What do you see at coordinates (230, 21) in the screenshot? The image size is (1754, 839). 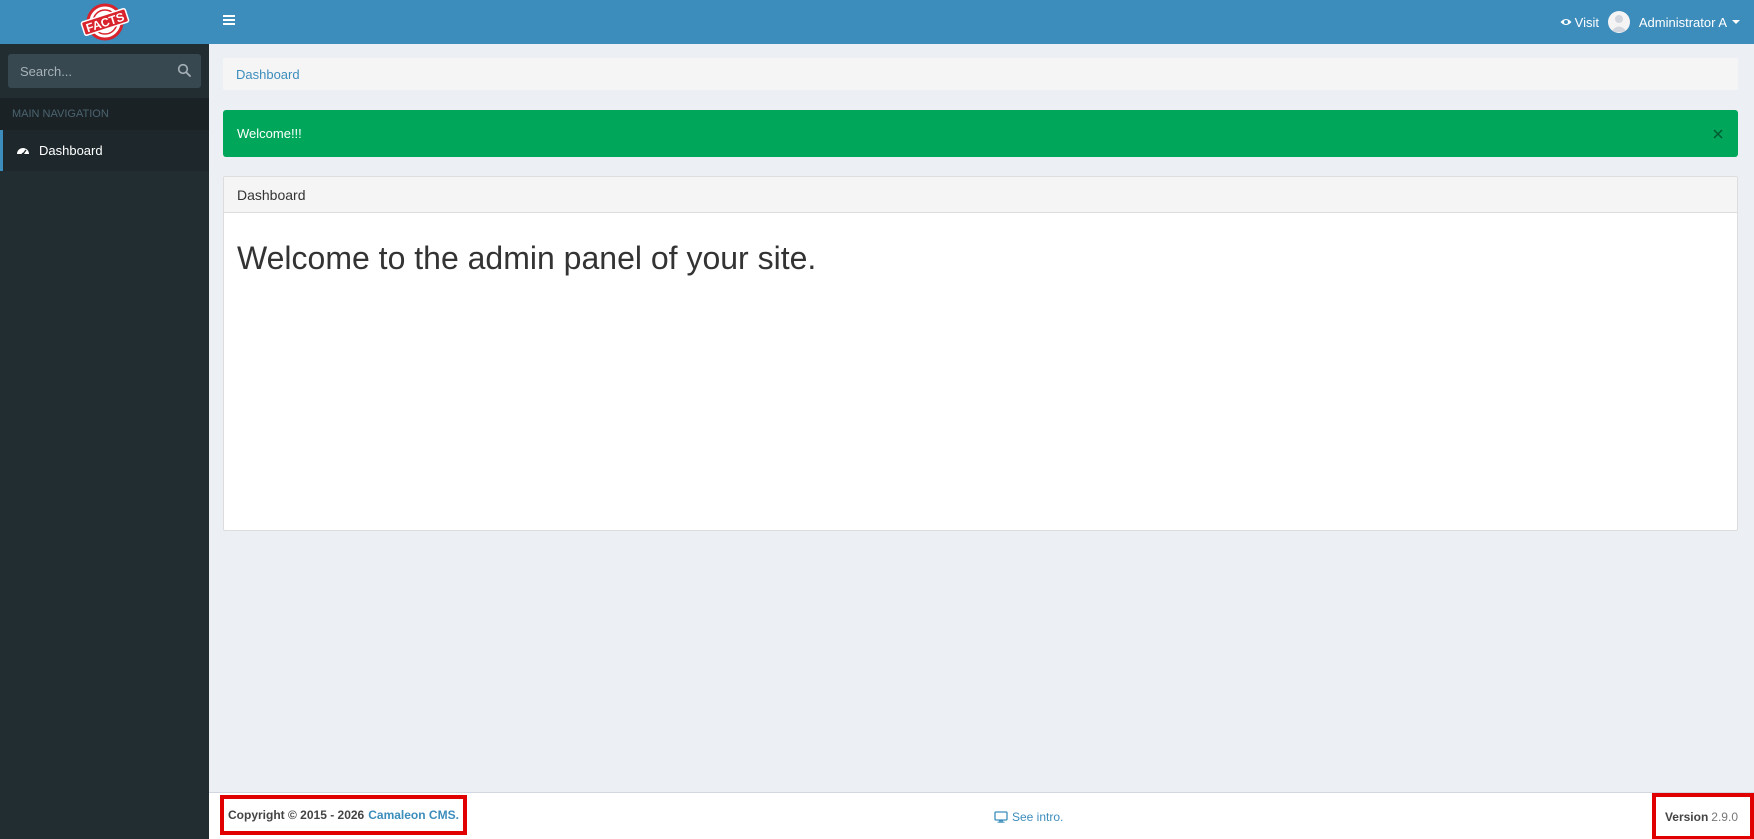 I see `hamburger-menu-icon` at bounding box center [230, 21].